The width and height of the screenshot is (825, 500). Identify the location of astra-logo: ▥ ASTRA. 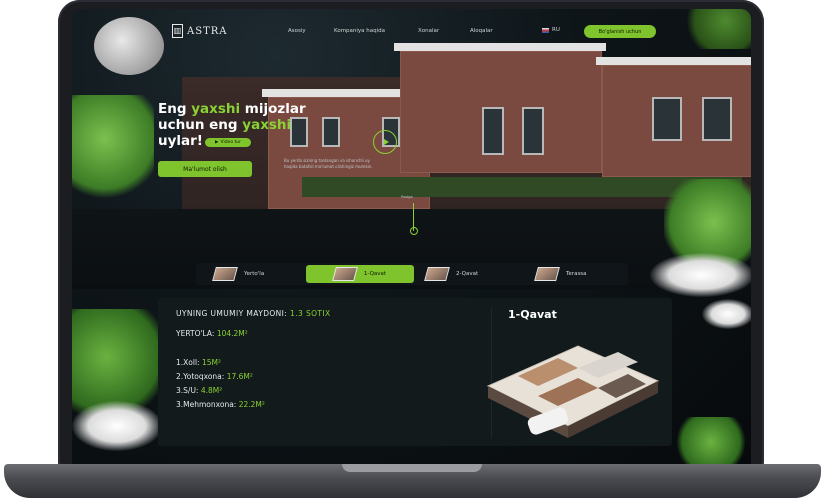
(200, 31).